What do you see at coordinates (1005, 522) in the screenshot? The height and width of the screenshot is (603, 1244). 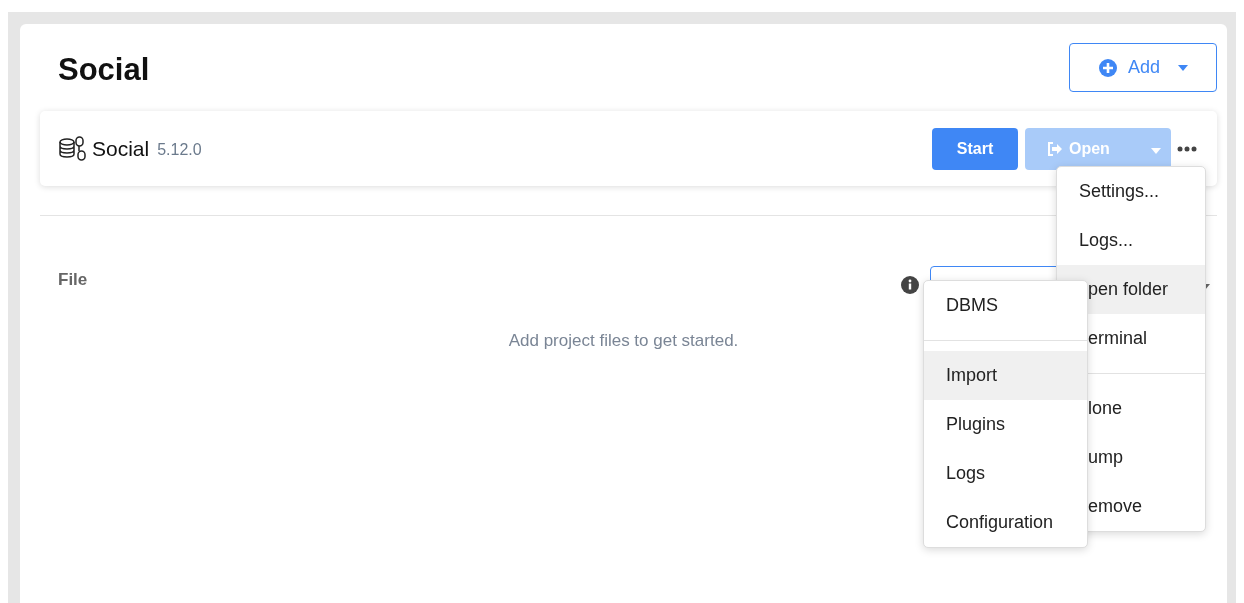 I see `menu-item: Configuration` at bounding box center [1005, 522].